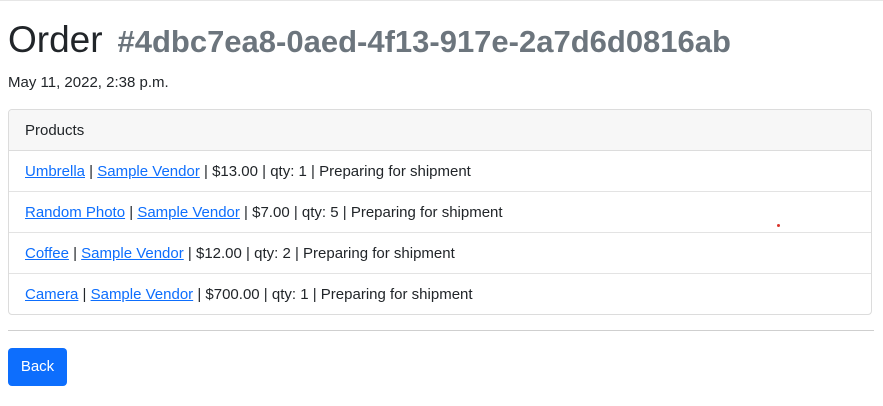 The height and width of the screenshot is (406, 883). What do you see at coordinates (235, 171) in the screenshot?
I see `product-price: $13.00` at bounding box center [235, 171].